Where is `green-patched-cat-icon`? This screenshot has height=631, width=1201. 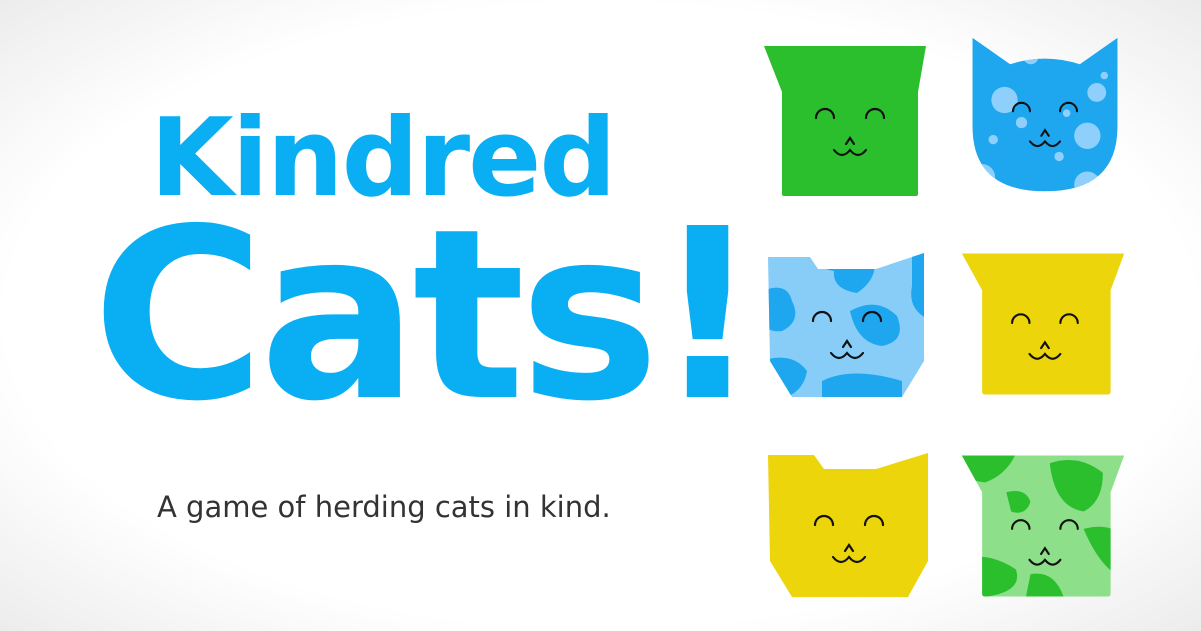
green-patched-cat-icon is located at coordinates (1043, 526).